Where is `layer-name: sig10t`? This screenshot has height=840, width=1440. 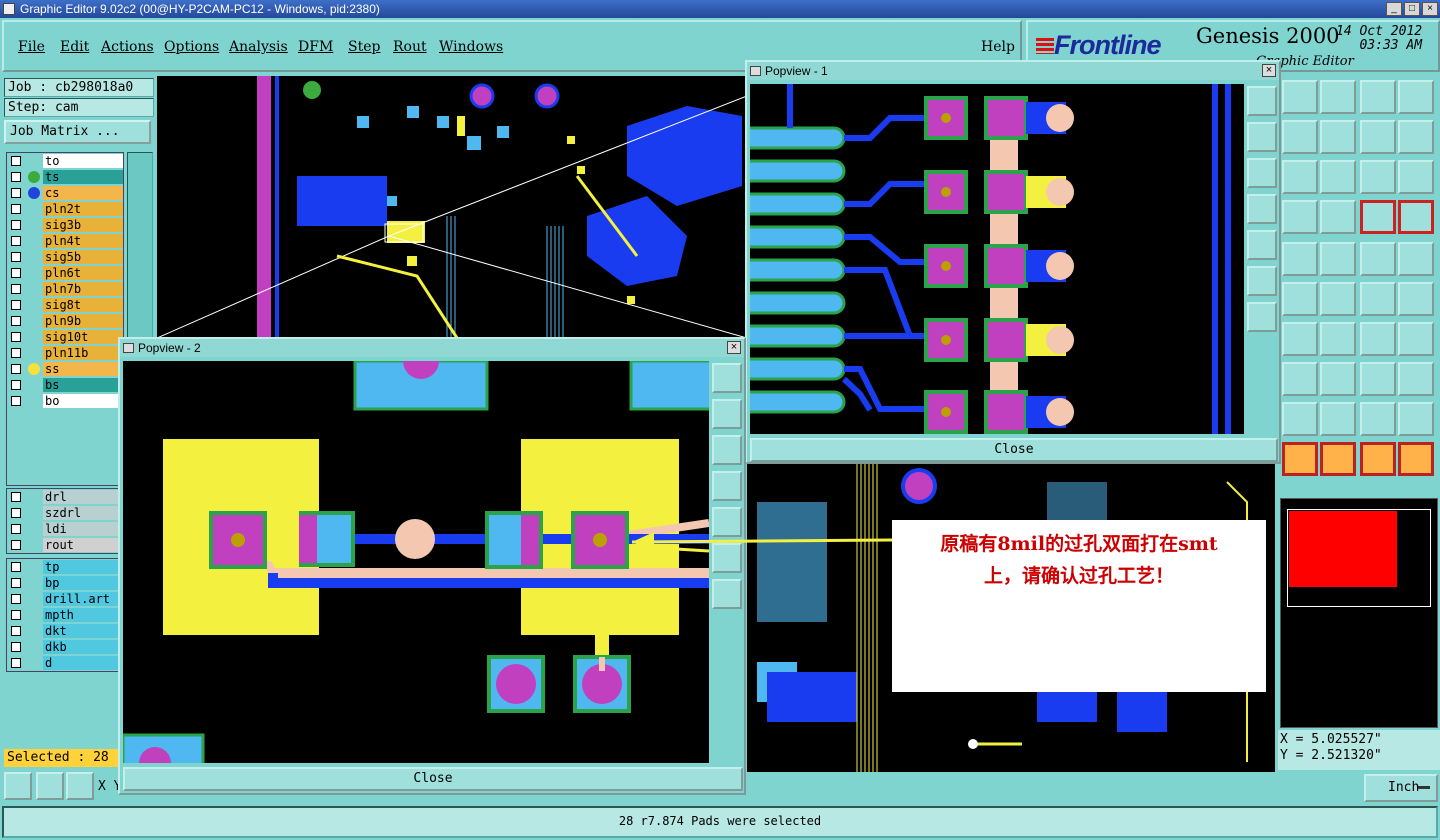
layer-name: sig10t is located at coordinates (83, 337).